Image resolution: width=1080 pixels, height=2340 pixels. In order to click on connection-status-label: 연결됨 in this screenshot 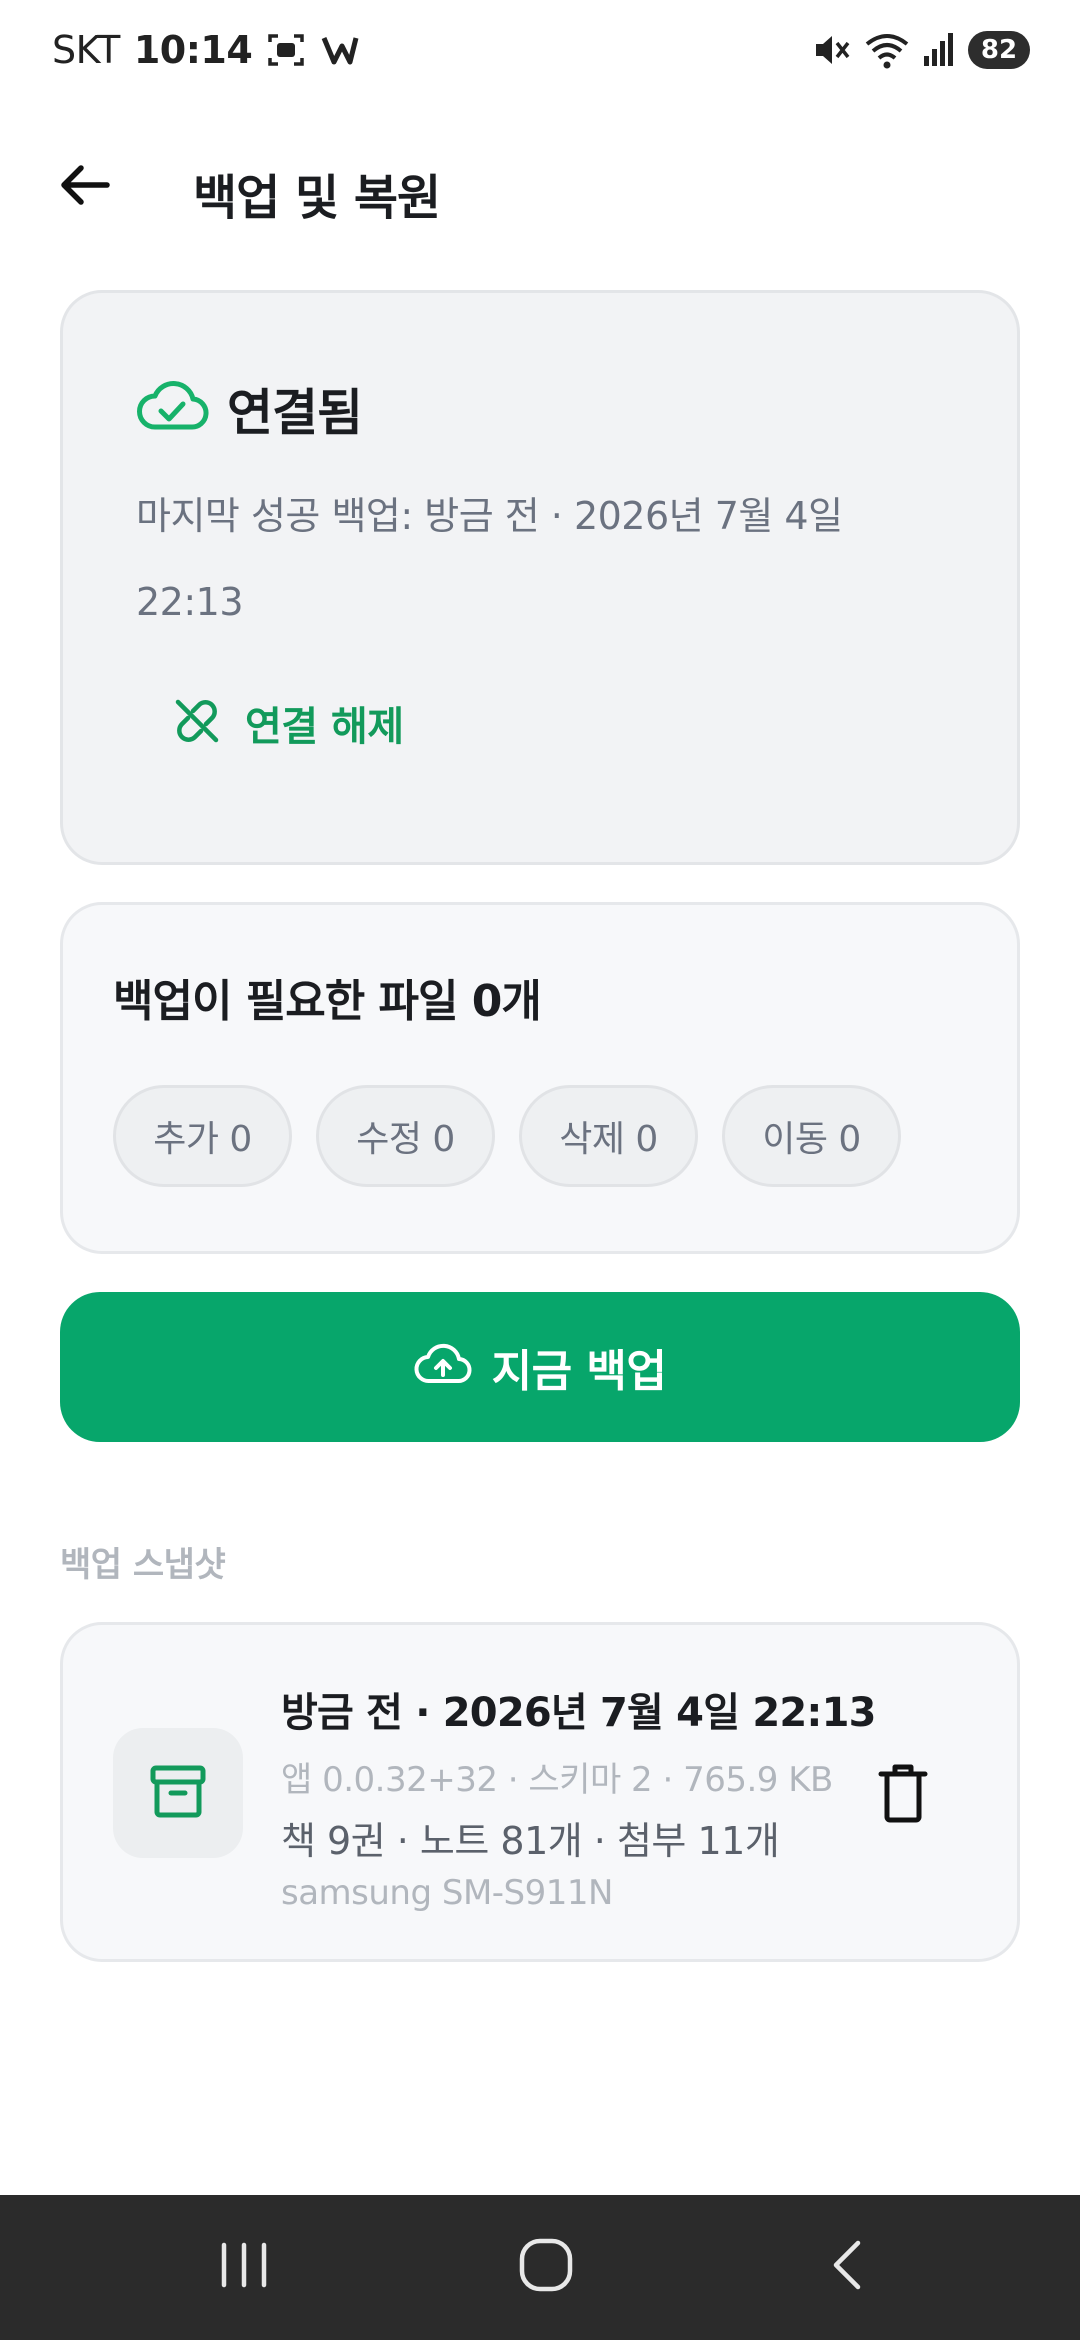, I will do `click(295, 413)`.